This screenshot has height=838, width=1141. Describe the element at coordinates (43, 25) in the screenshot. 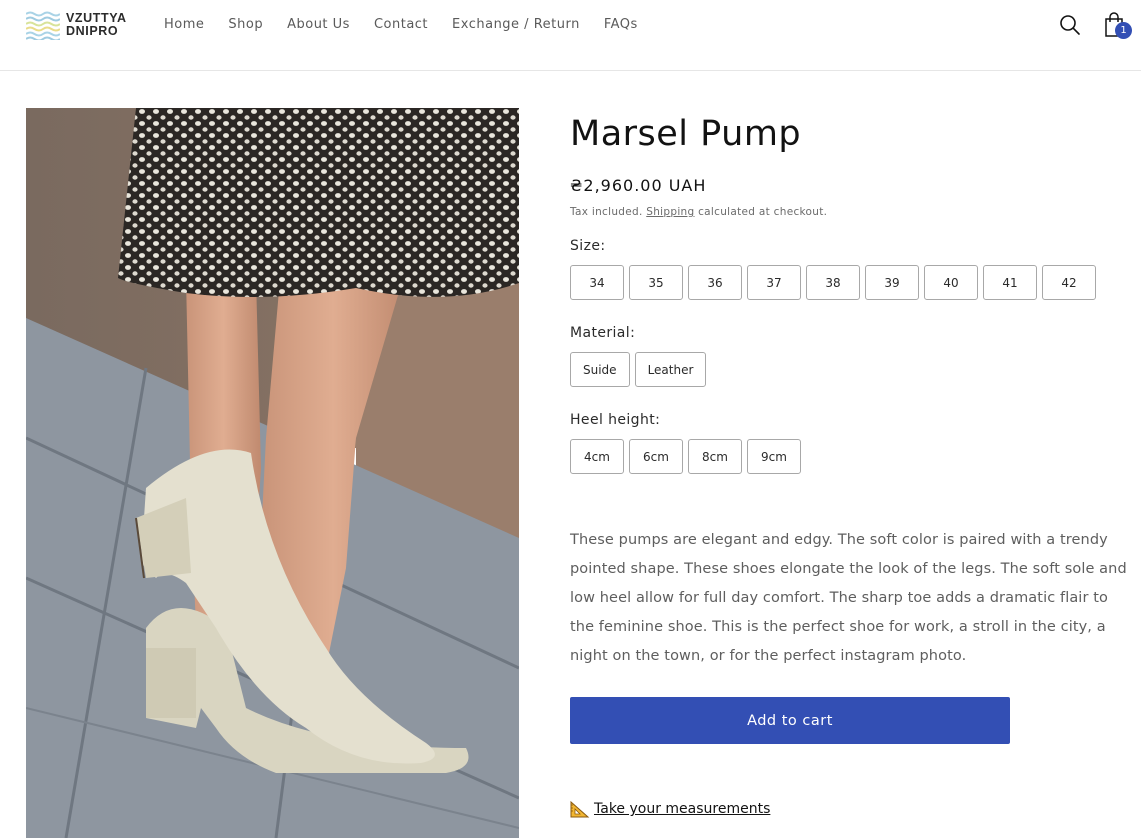

I see `logo-waves-icon` at that location.